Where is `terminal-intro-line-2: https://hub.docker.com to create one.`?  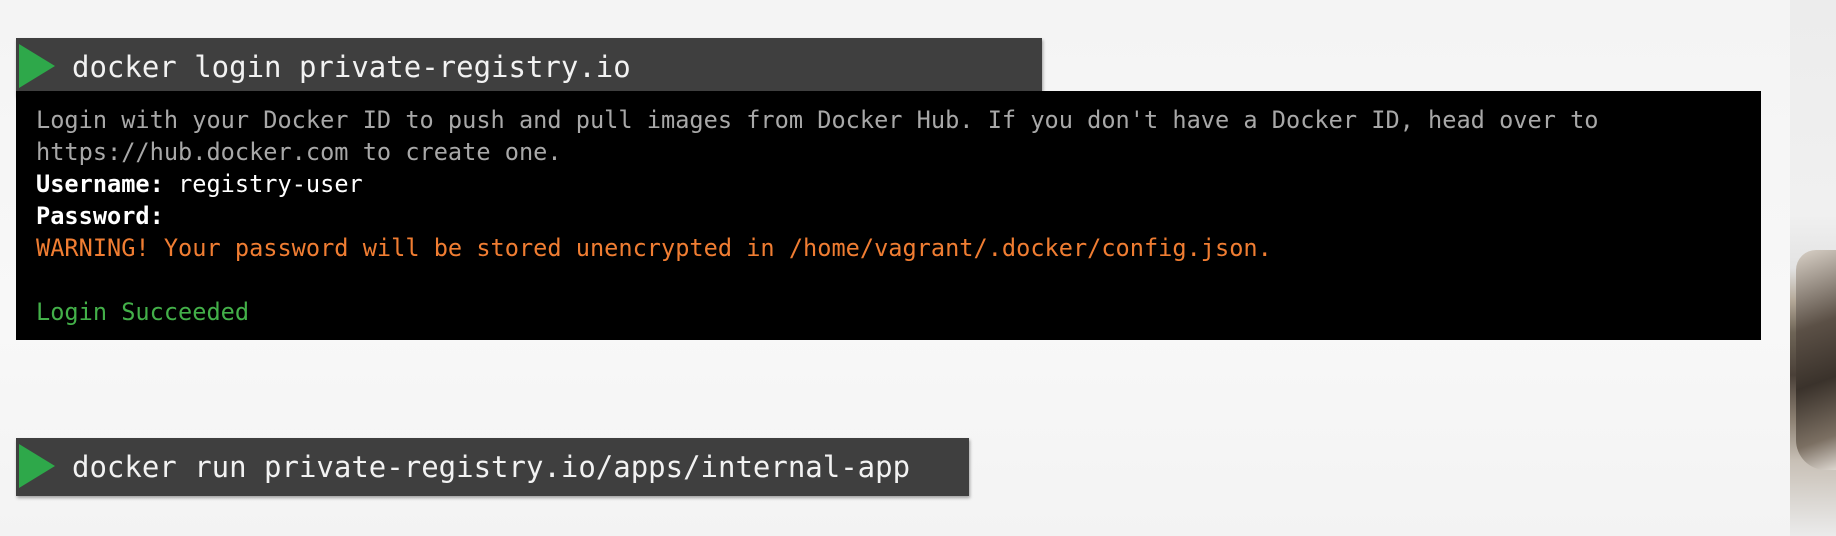
terminal-intro-line-2: https://hub.docker.com to create one. is located at coordinates (299, 152).